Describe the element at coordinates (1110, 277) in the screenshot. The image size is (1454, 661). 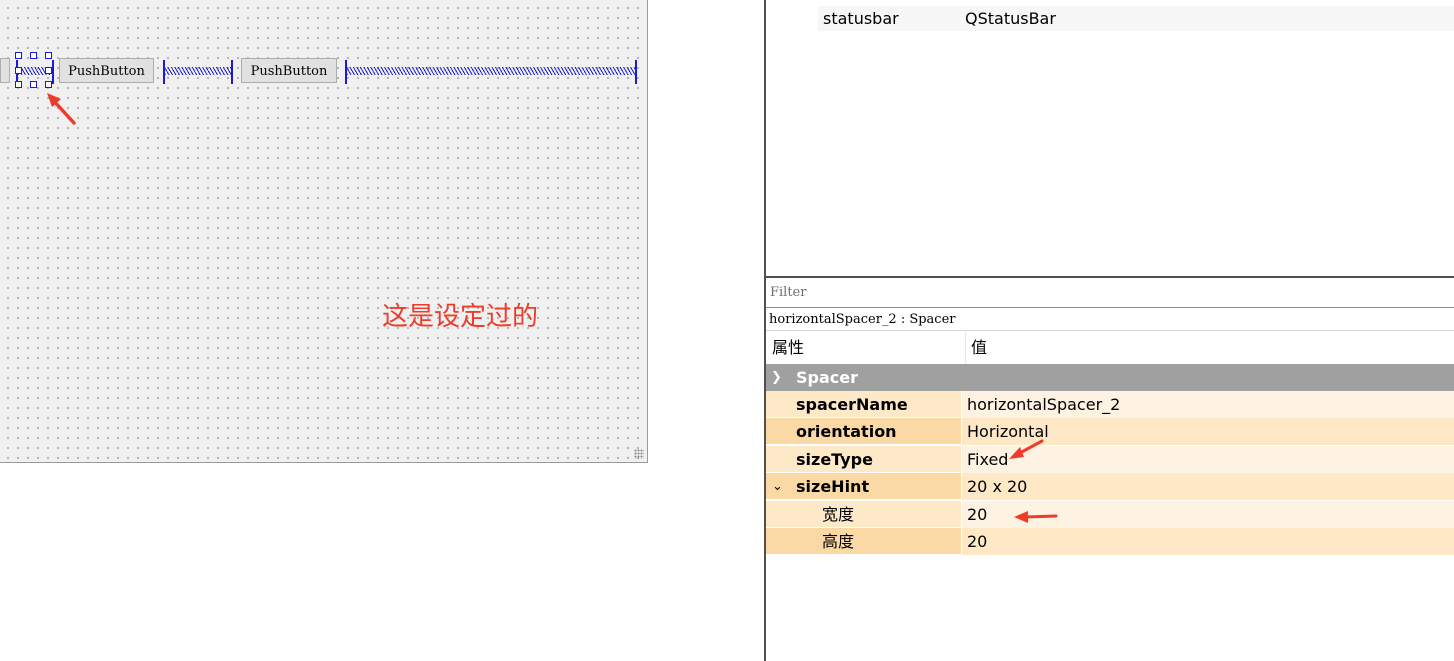
I see `horizontal-splitter` at that location.